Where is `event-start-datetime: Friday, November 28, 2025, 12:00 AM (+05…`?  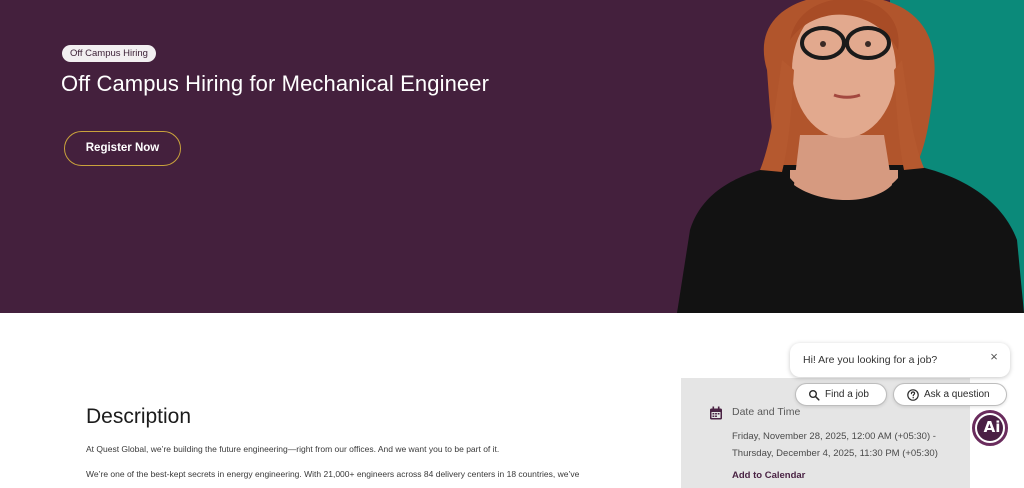 event-start-datetime: Friday, November 28, 2025, 12:00 AM (+05… is located at coordinates (834, 436).